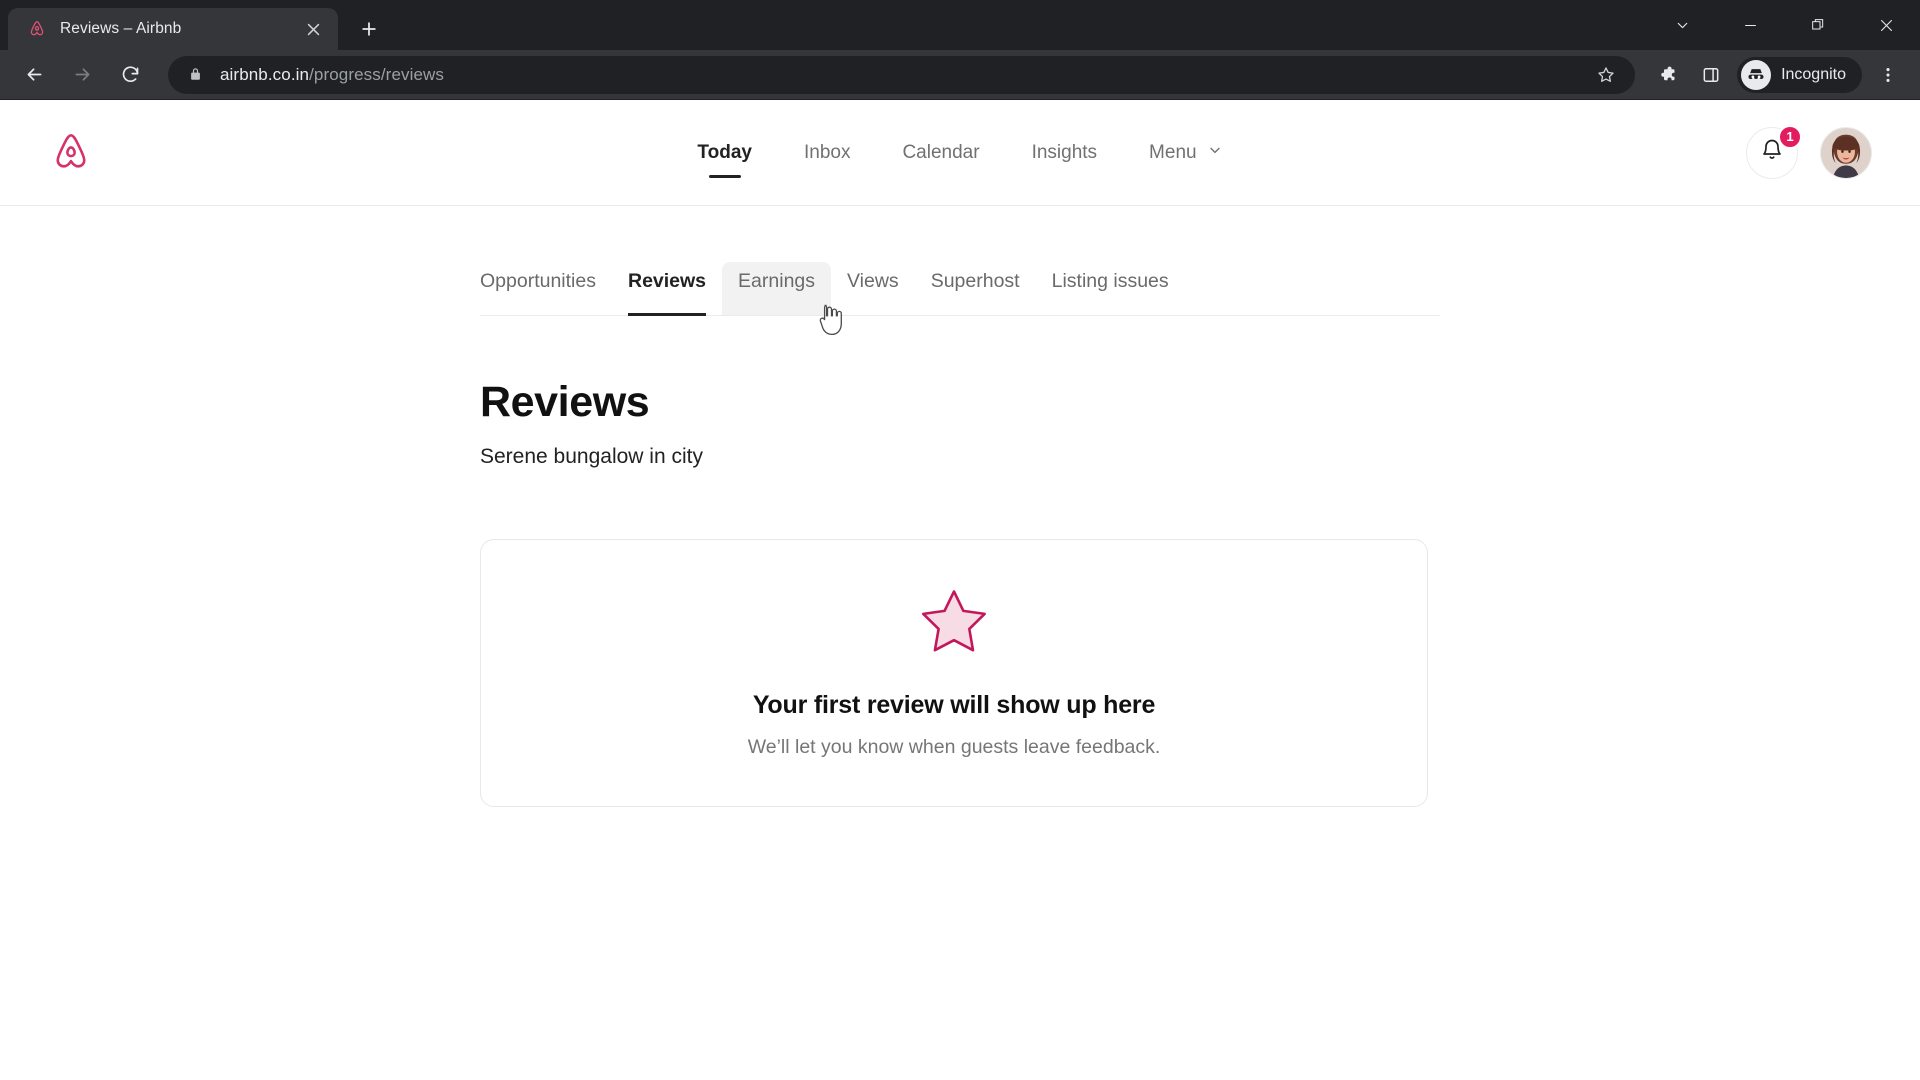 The width and height of the screenshot is (1920, 1080). I want to click on page-title: Reviews, so click(565, 402).